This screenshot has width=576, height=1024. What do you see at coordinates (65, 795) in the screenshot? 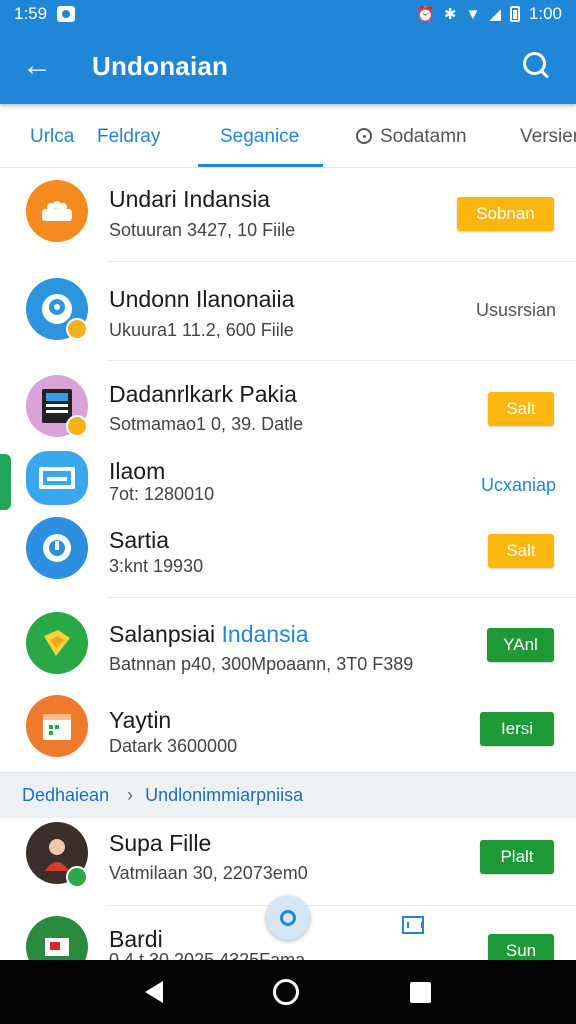
I see `breadcrumb-item: Dedhaiean` at bounding box center [65, 795].